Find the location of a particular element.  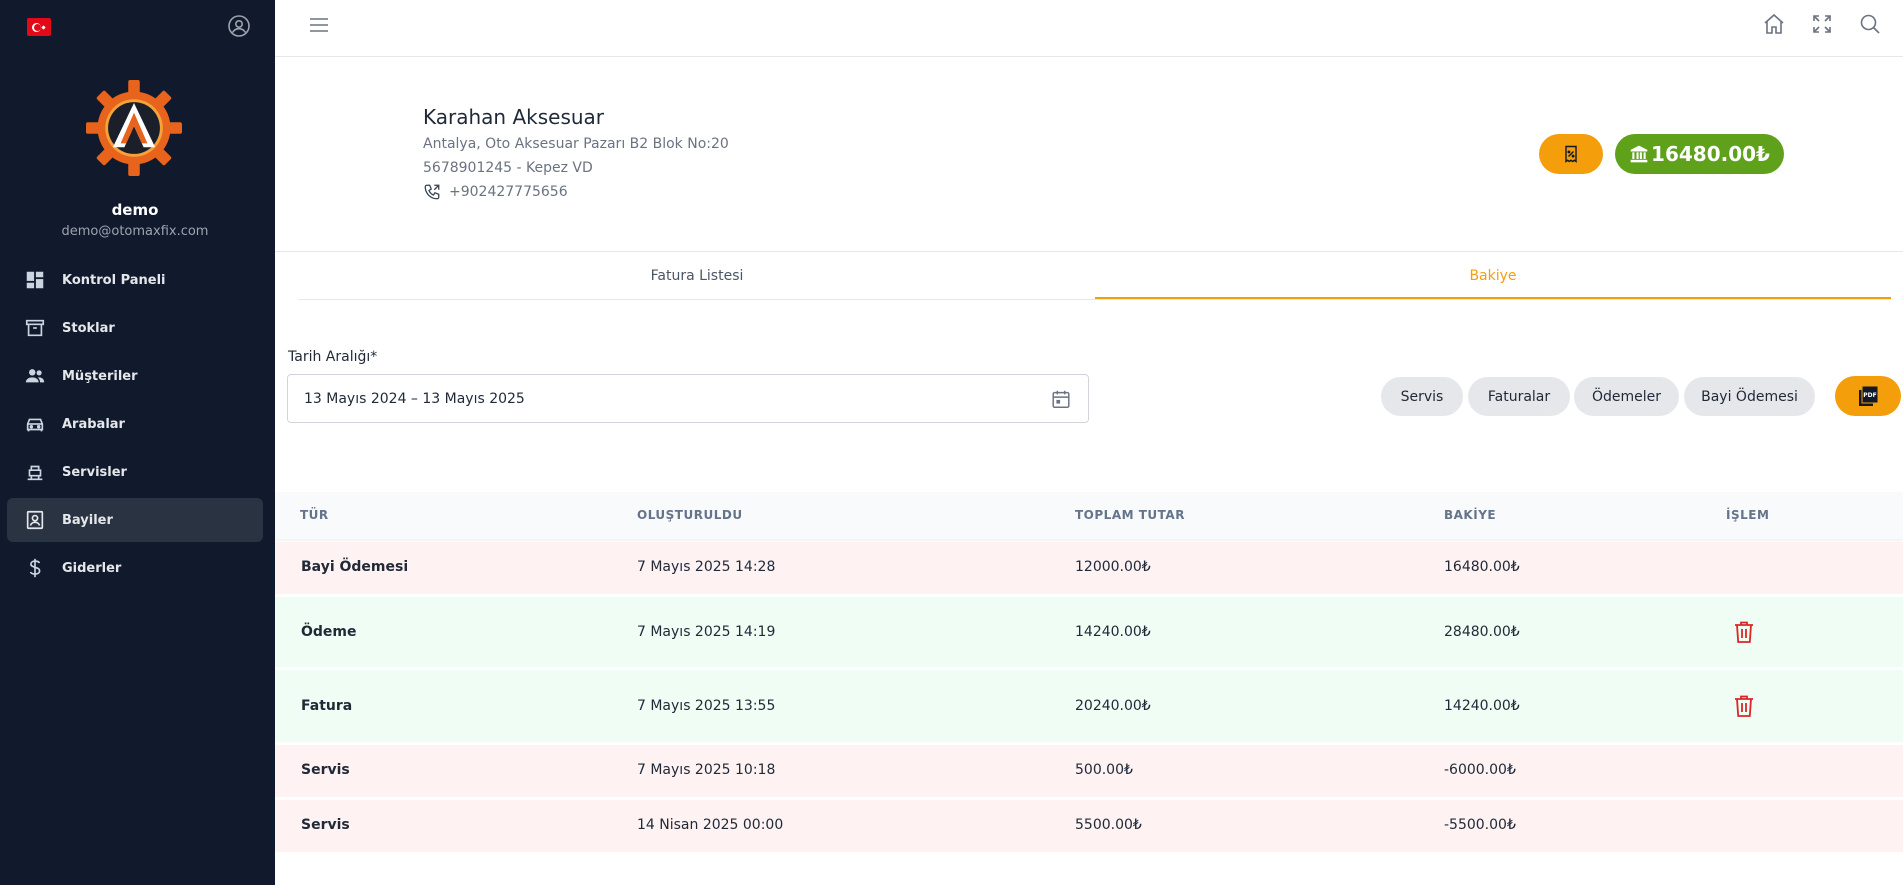

users-icon is located at coordinates (35, 376).